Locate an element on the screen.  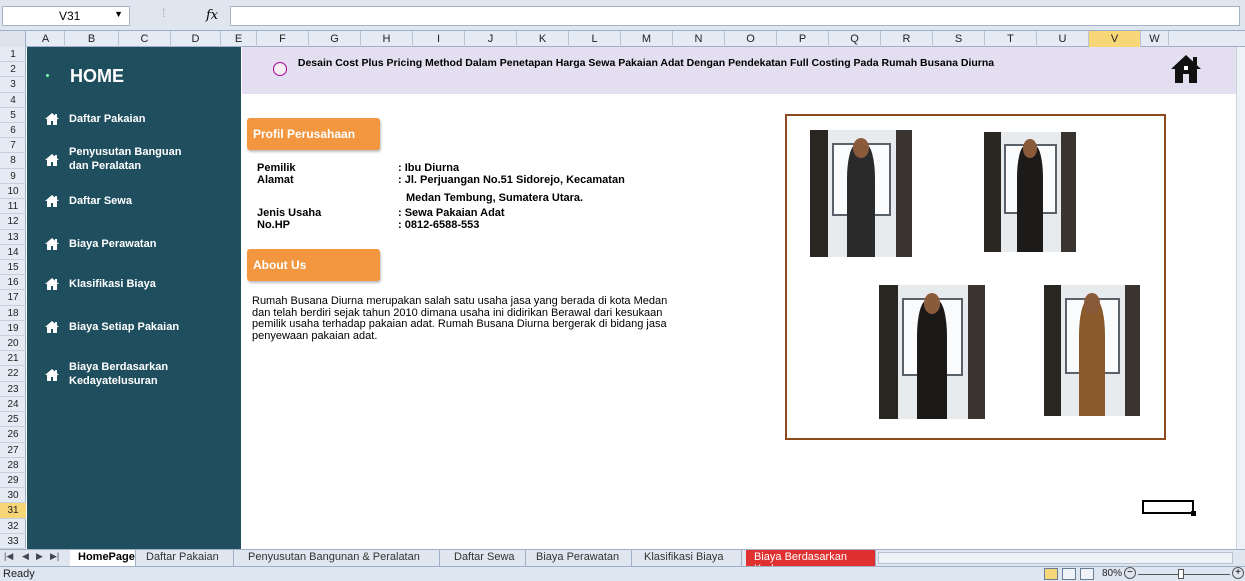
profile-label: Alamat is located at coordinates (275, 180).